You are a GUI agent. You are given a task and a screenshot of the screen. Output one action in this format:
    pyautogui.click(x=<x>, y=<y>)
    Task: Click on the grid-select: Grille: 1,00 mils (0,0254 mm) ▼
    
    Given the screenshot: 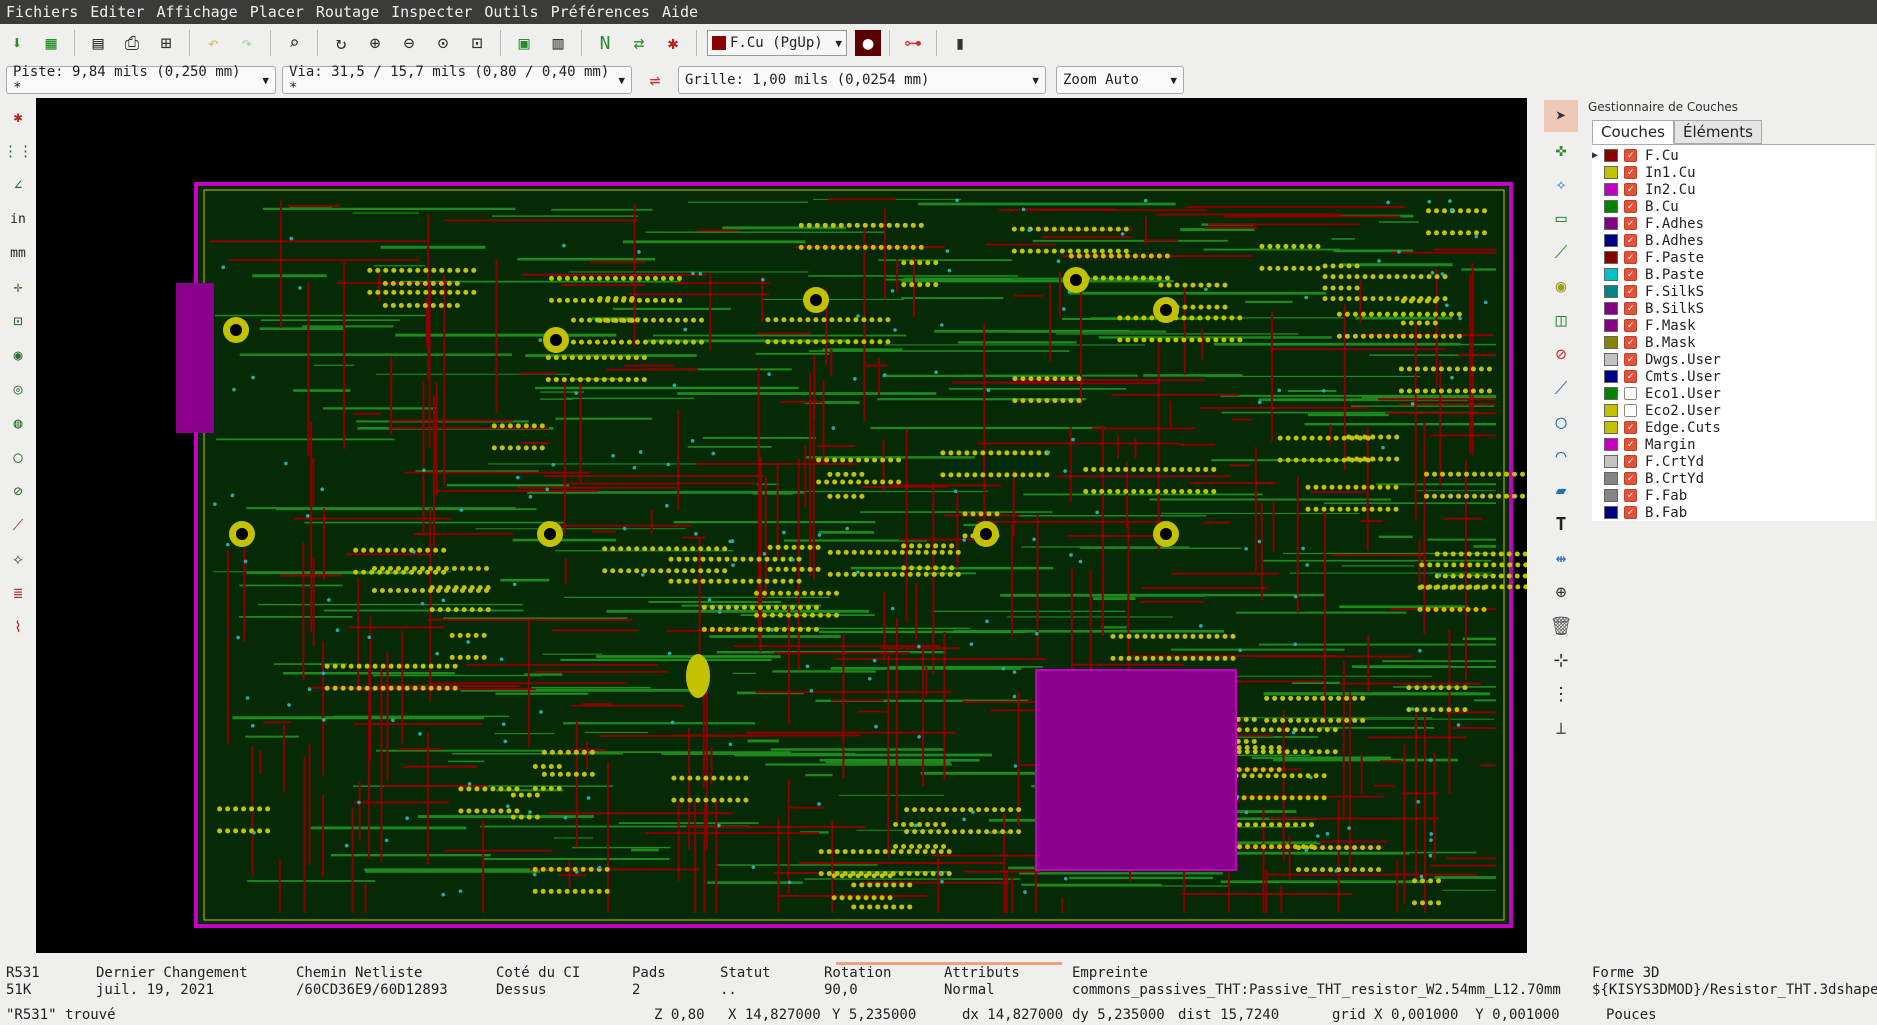 What is the action you would take?
    pyautogui.click(x=862, y=80)
    